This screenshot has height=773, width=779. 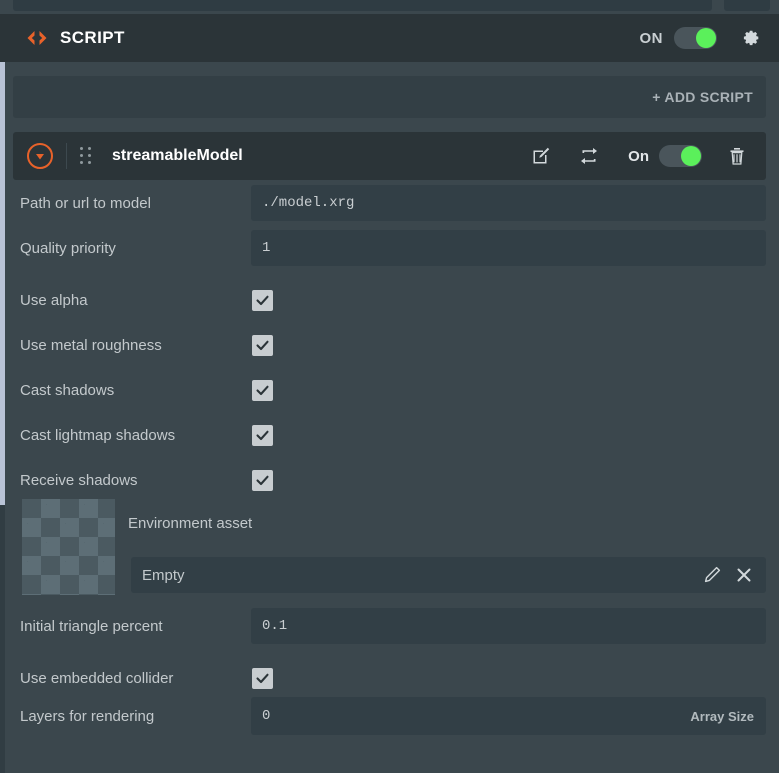 I want to click on script-enabled-toggle, so click(x=695, y=38).